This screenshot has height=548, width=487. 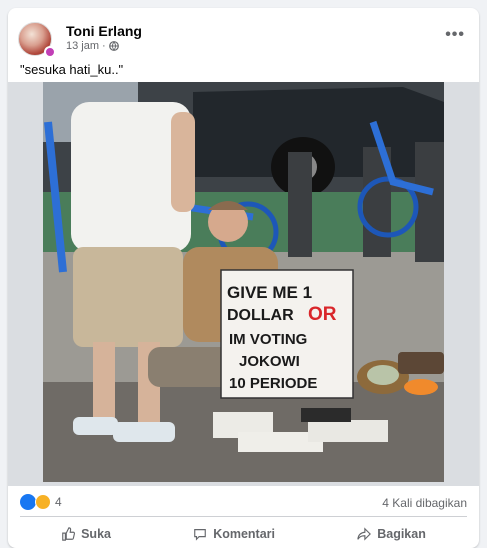 What do you see at coordinates (269, 292) in the screenshot?
I see `sign-line-1: GIVE ME 1` at bounding box center [269, 292].